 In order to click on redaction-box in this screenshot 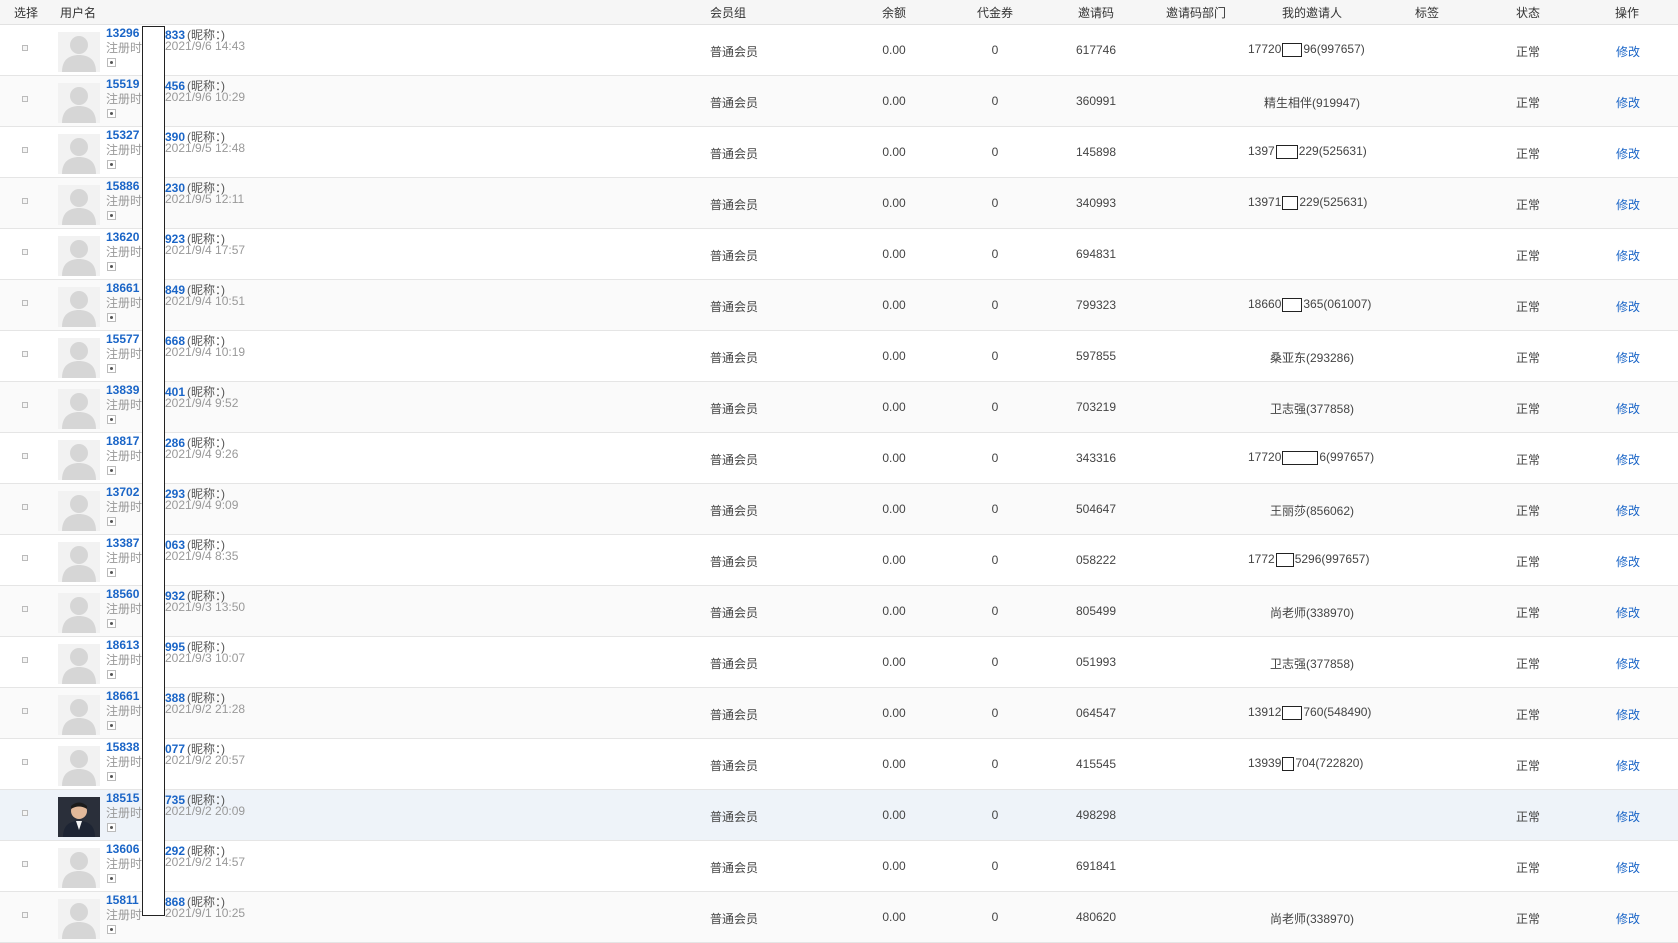, I will do `click(153, 471)`.